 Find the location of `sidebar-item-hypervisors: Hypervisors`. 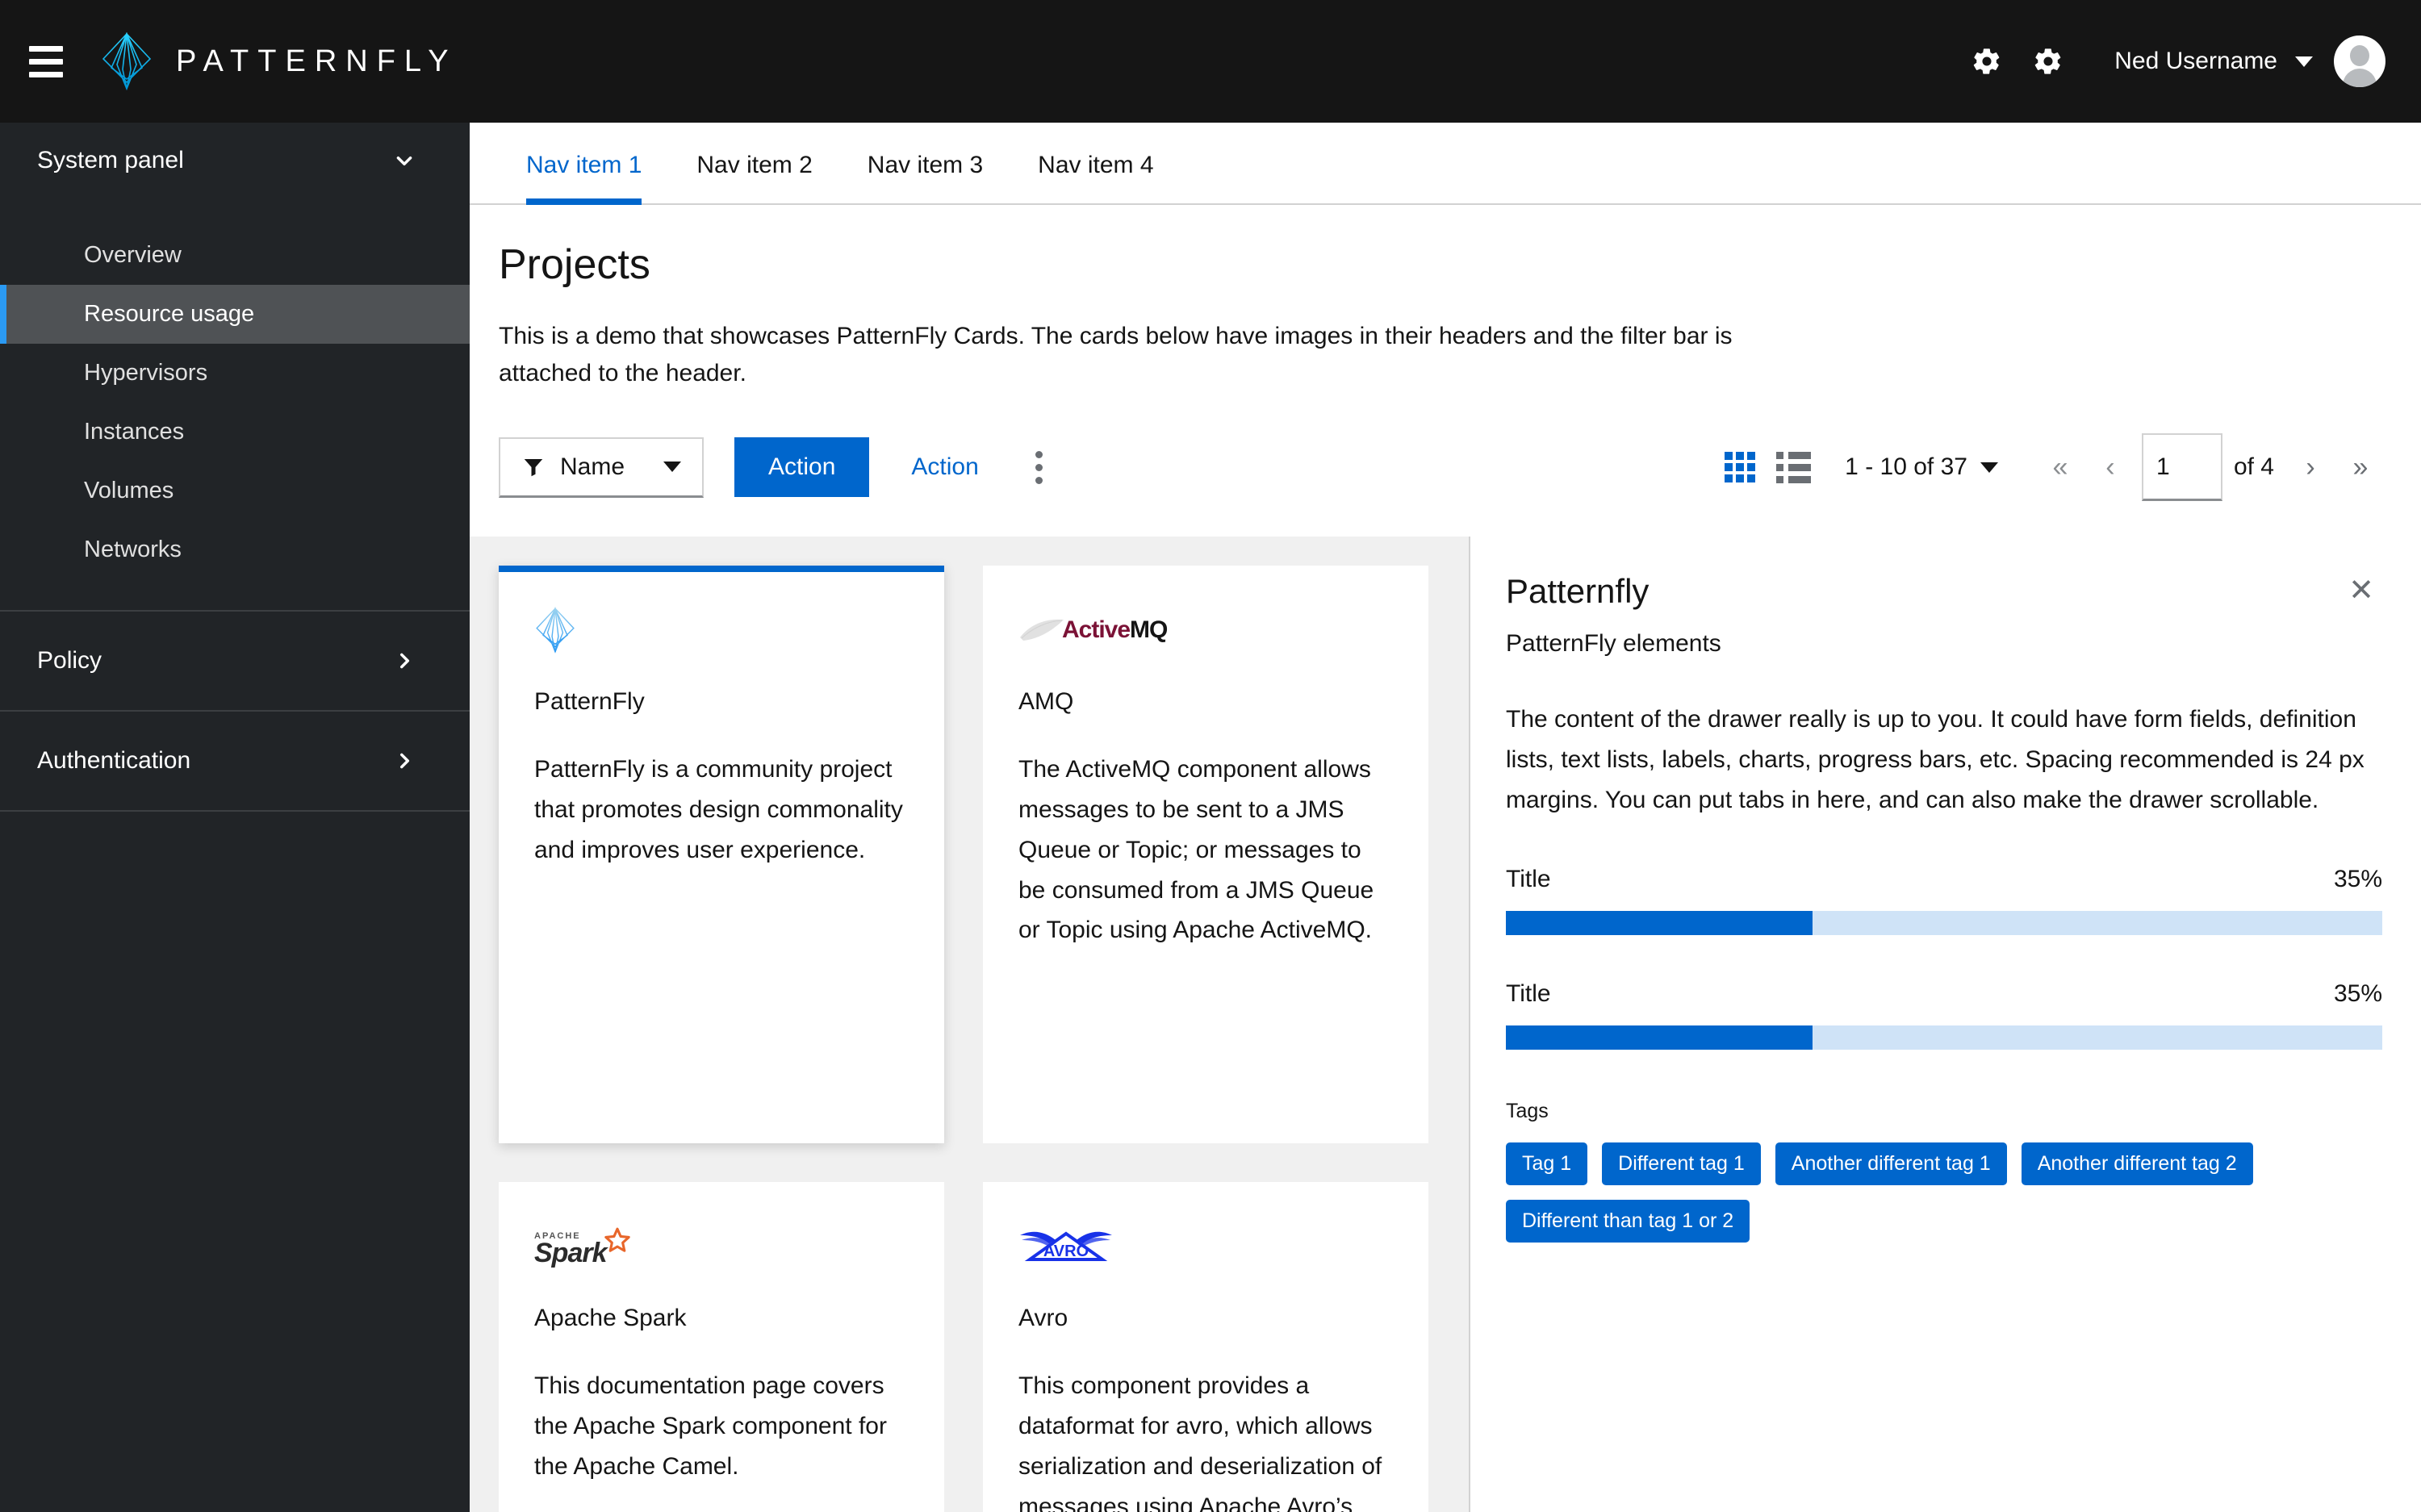

sidebar-item-hypervisors: Hypervisors is located at coordinates (235, 373).